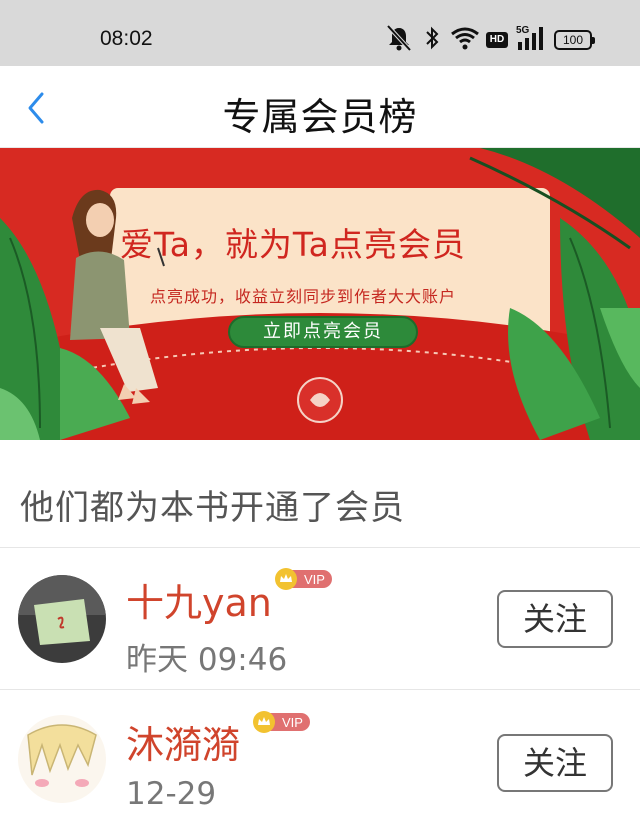 The height and width of the screenshot is (822, 640). Describe the element at coordinates (207, 660) in the screenshot. I see `member-timestamp: 昨天 09:46` at that location.